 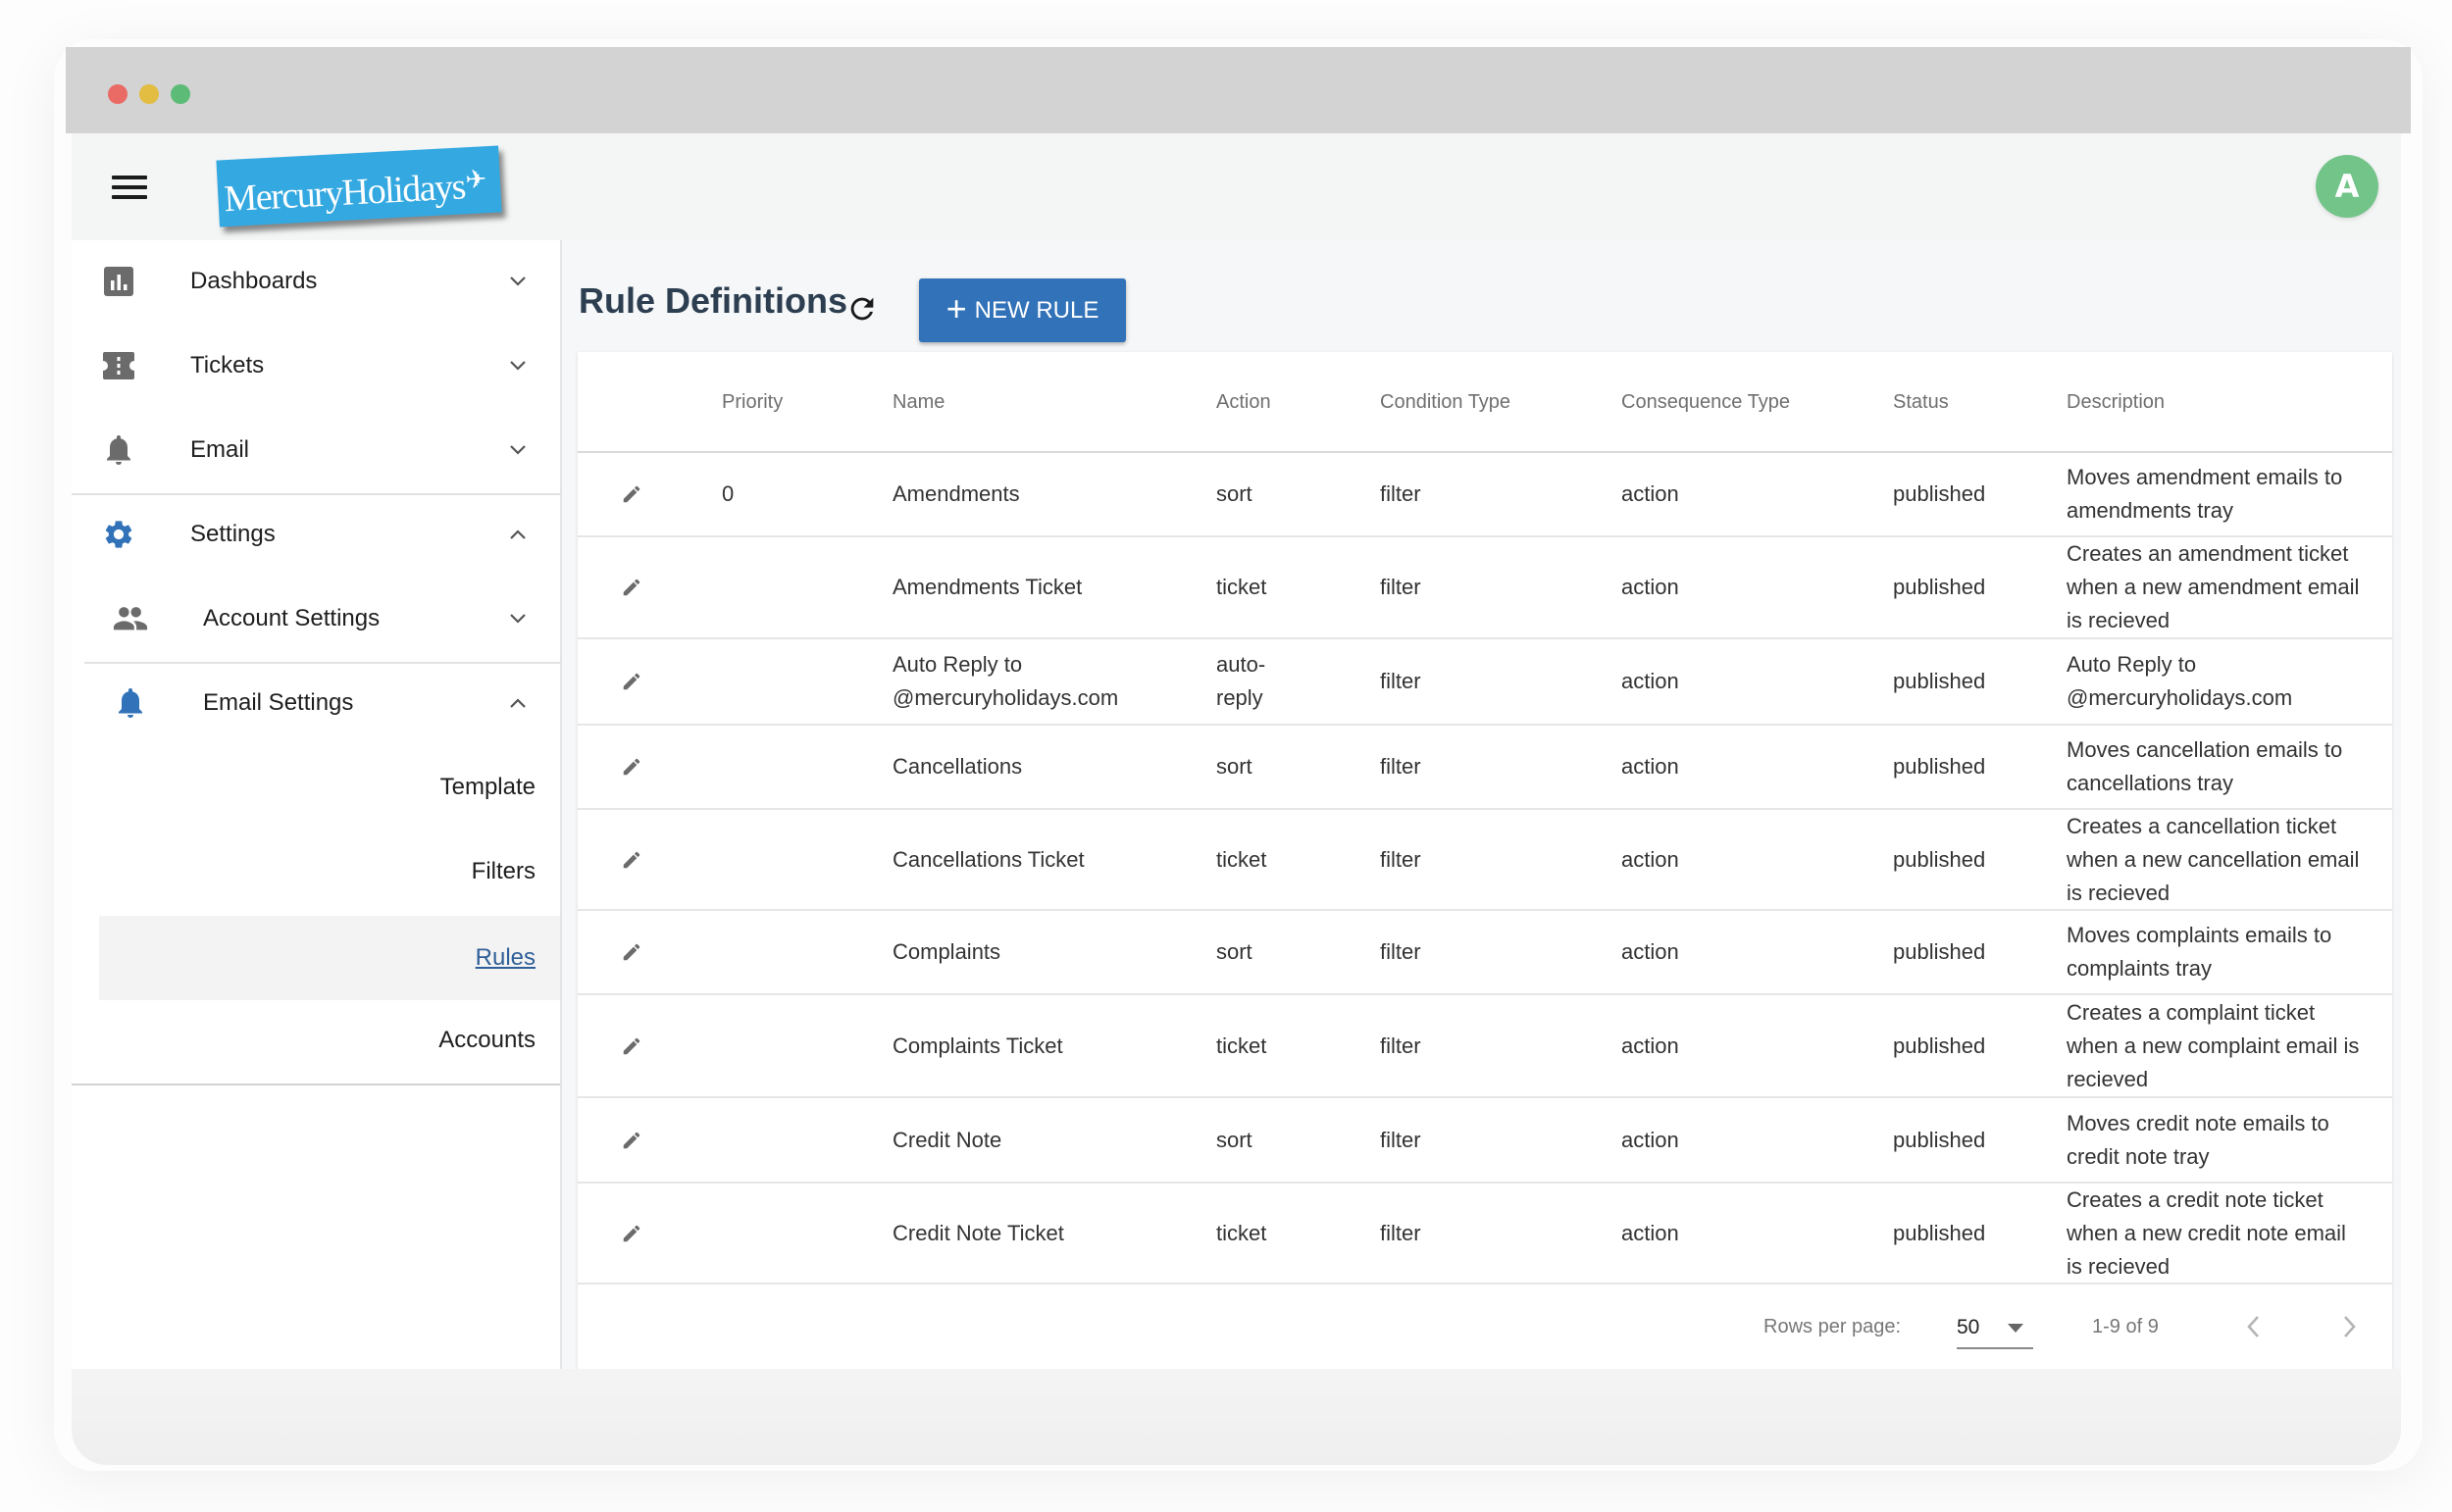 What do you see at coordinates (1832, 1326) in the screenshot?
I see `rows-per-page-label: Rows per page:` at bounding box center [1832, 1326].